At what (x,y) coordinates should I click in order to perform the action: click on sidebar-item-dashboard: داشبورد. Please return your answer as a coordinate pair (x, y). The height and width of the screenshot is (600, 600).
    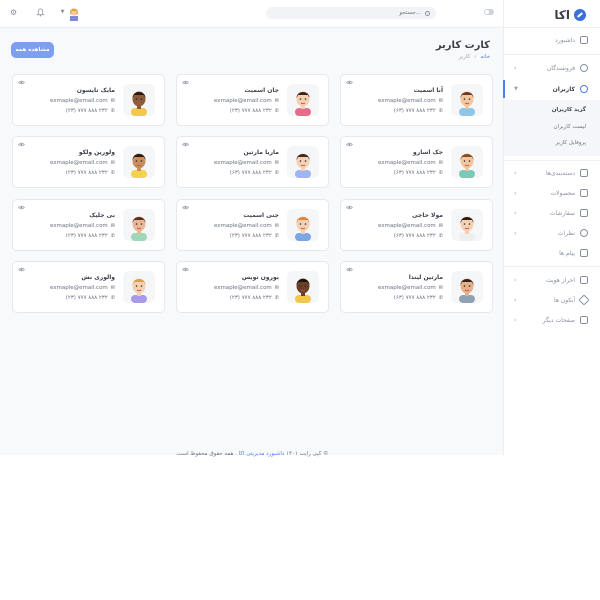
    Looking at the image, I should click on (552, 40).